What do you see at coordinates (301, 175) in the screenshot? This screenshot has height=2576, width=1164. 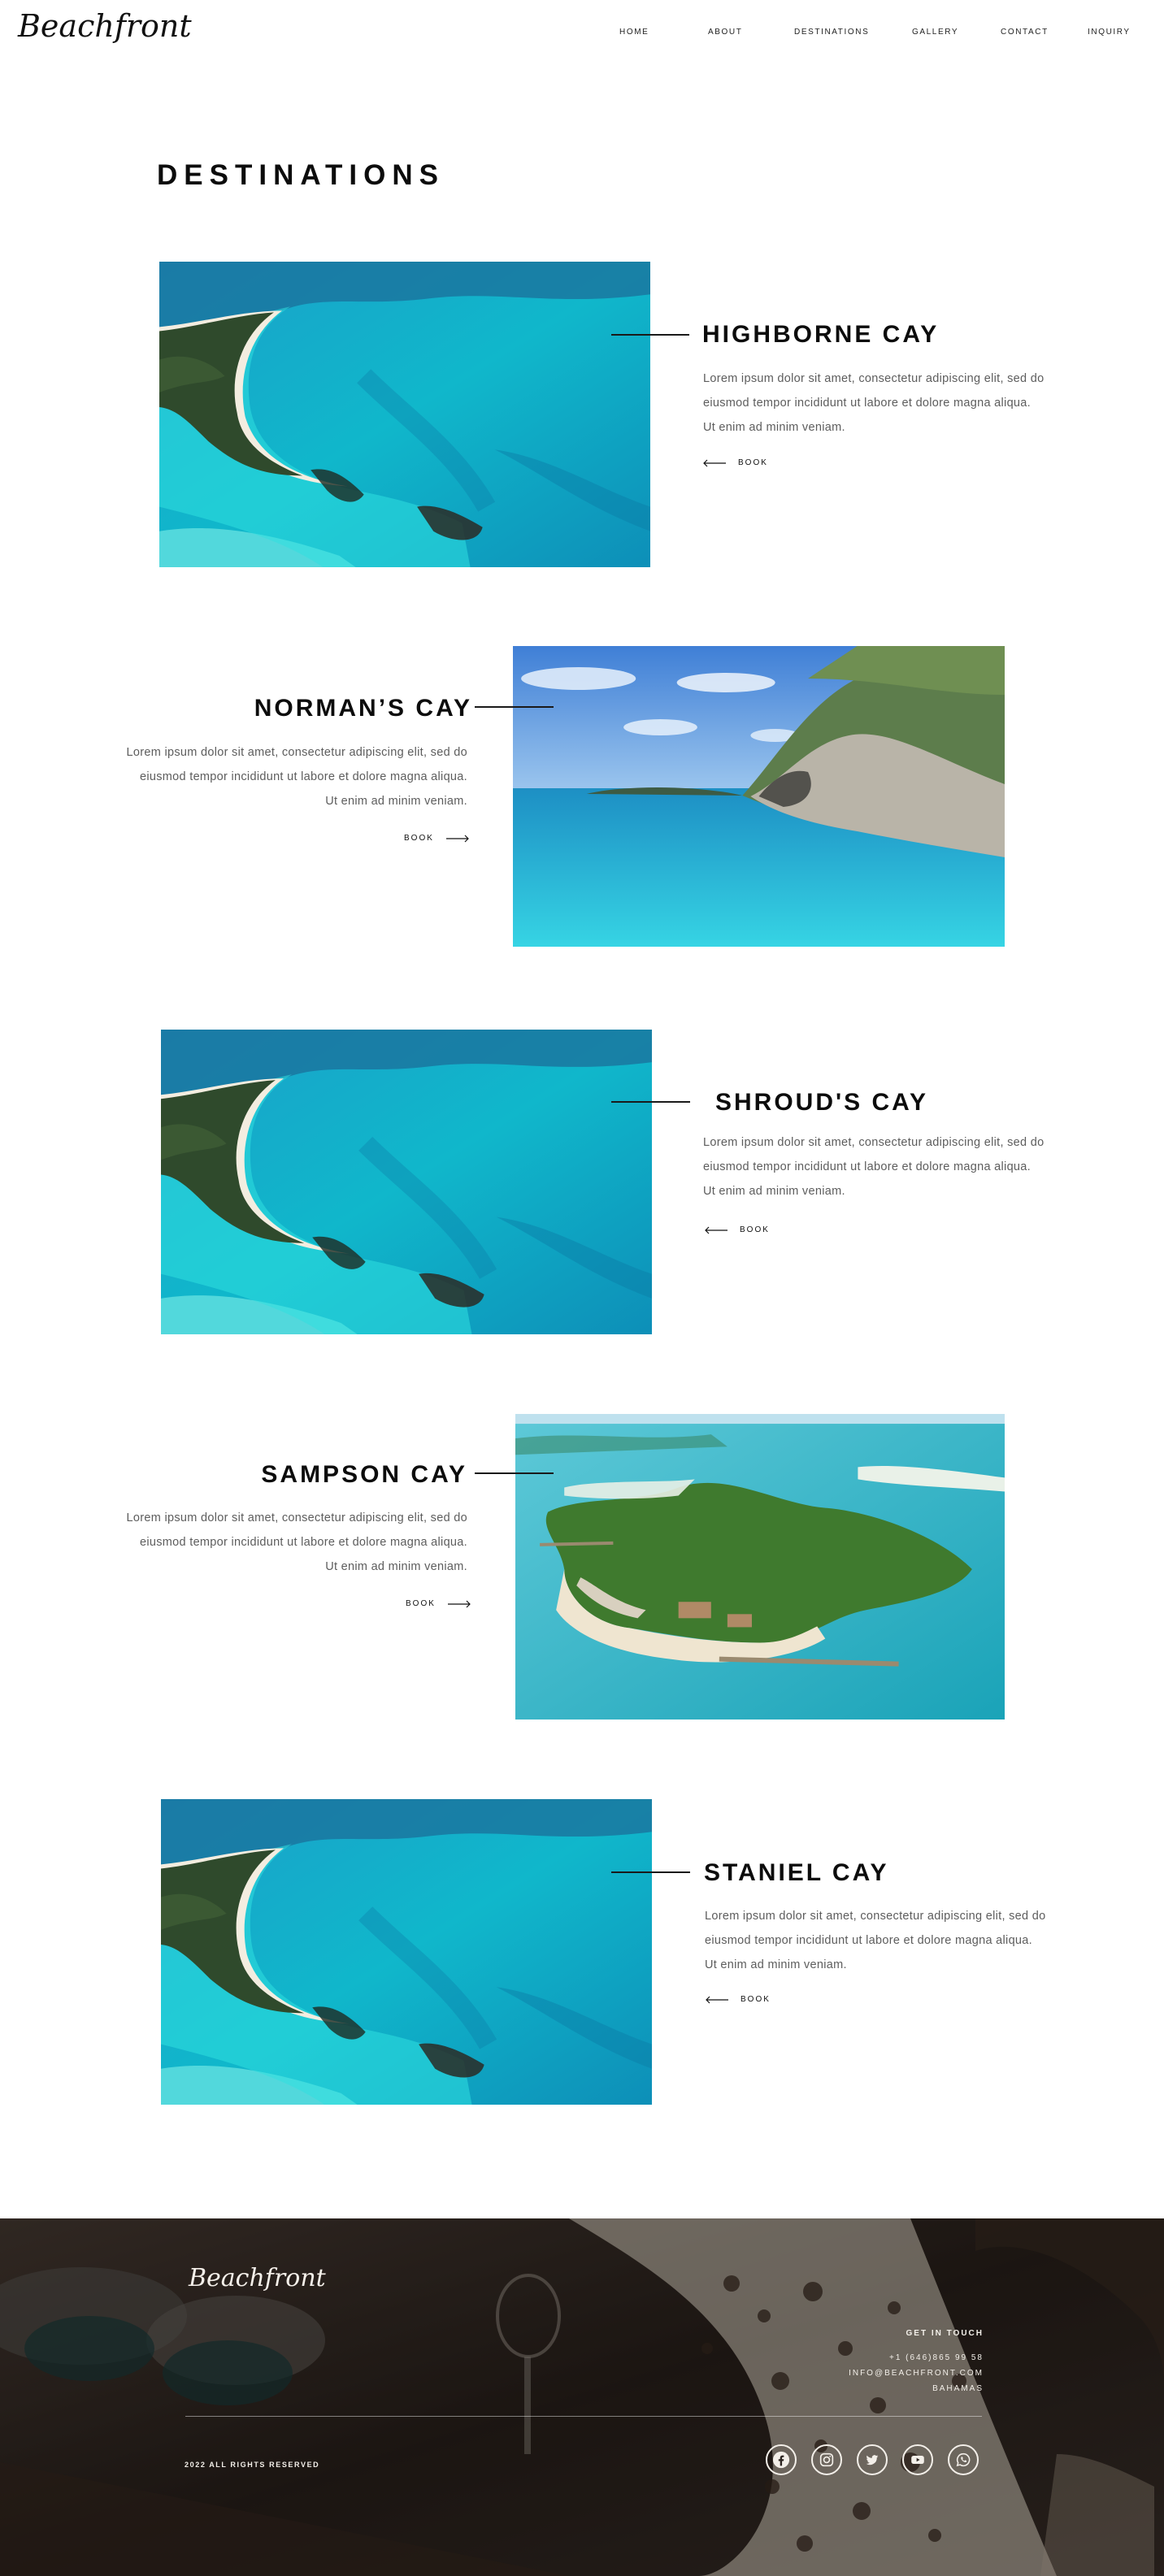 I see `page-title: DESTINATIONS` at bounding box center [301, 175].